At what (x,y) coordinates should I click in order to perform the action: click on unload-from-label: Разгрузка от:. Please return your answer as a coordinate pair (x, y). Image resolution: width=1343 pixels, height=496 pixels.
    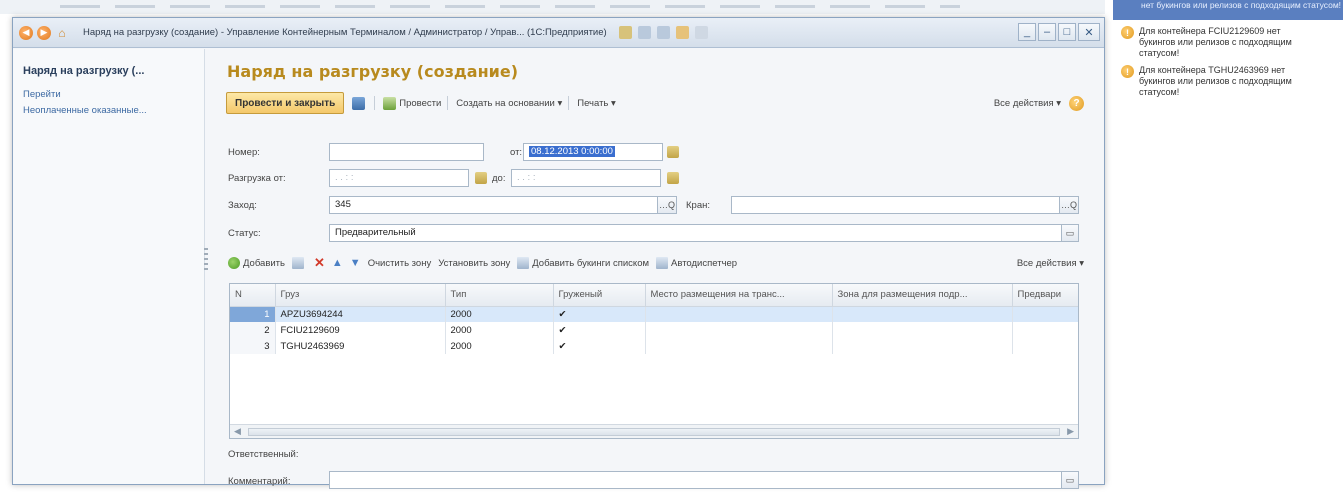
    Looking at the image, I should click on (257, 178).